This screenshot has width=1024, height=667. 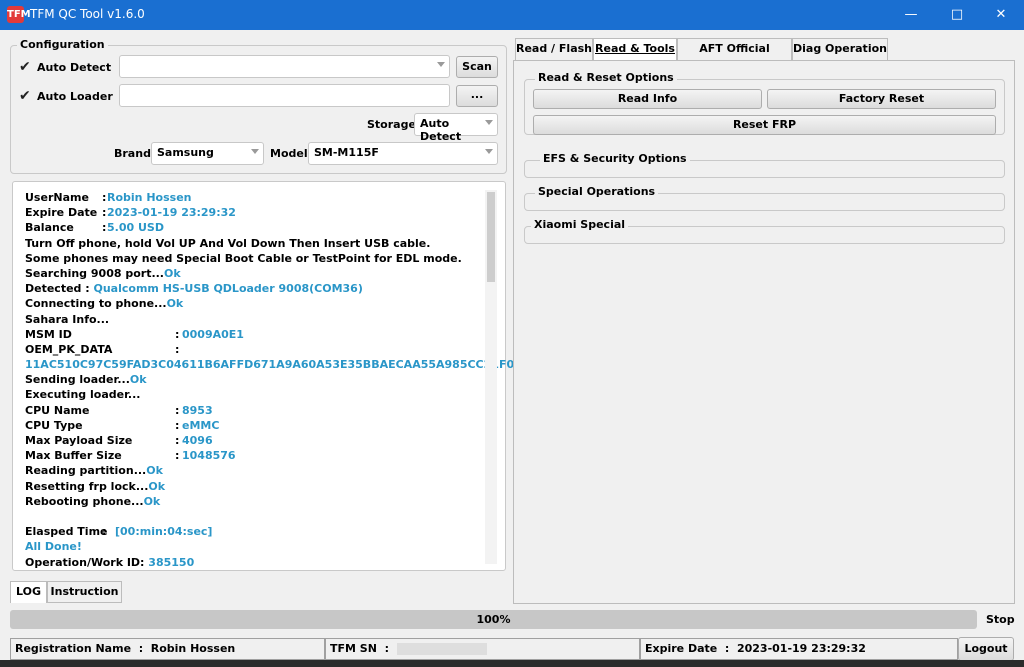 What do you see at coordinates (25, 96) in the screenshot?
I see `auto-loader-checkbox: ✔` at bounding box center [25, 96].